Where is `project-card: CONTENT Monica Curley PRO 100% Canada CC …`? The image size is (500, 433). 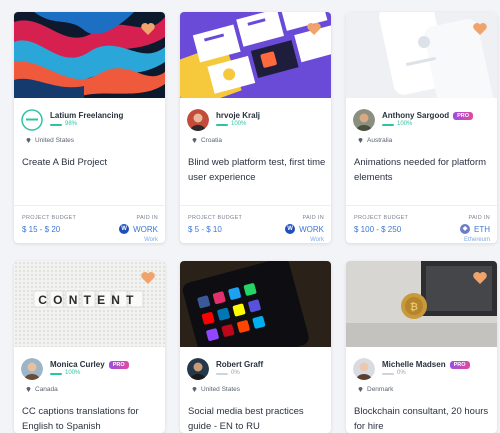
project-card: CONTENT Monica Curley PRO 100% Canada CC … is located at coordinates (89, 347).